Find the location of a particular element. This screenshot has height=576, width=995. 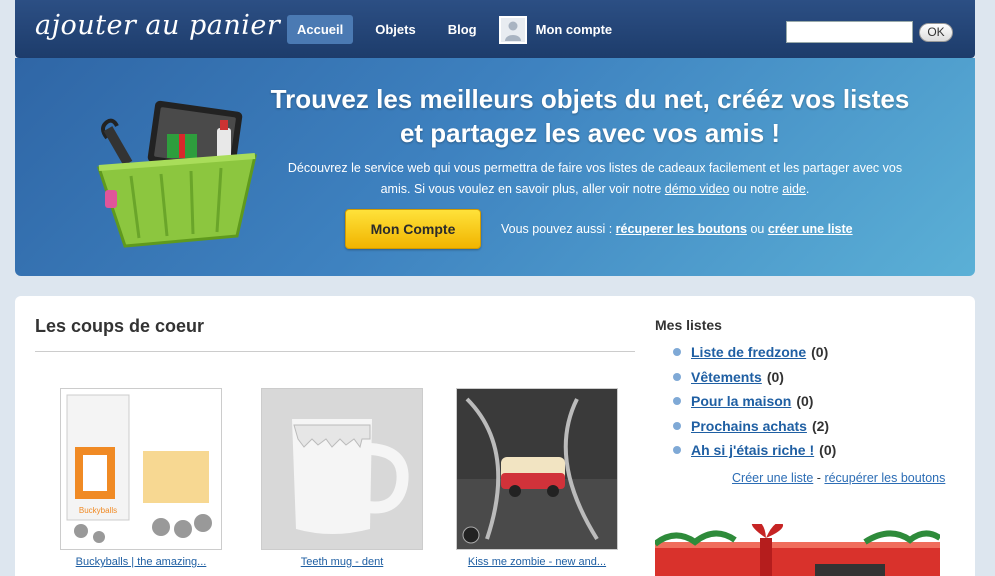

account-link: Mon compte is located at coordinates (574, 29).